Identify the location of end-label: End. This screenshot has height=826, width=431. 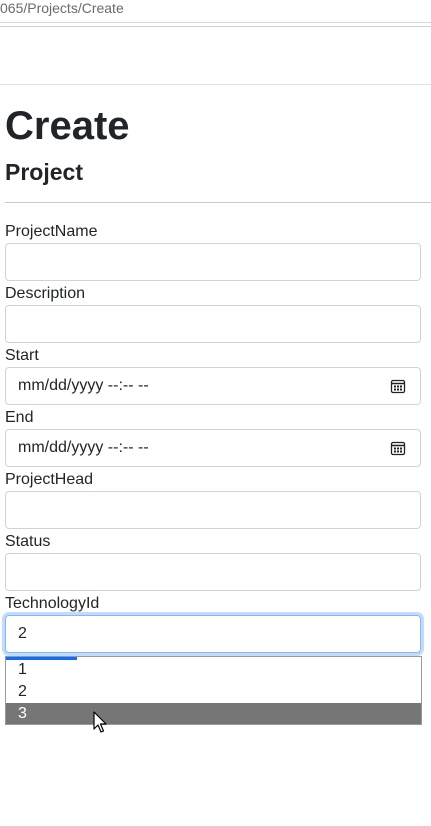
(19, 417).